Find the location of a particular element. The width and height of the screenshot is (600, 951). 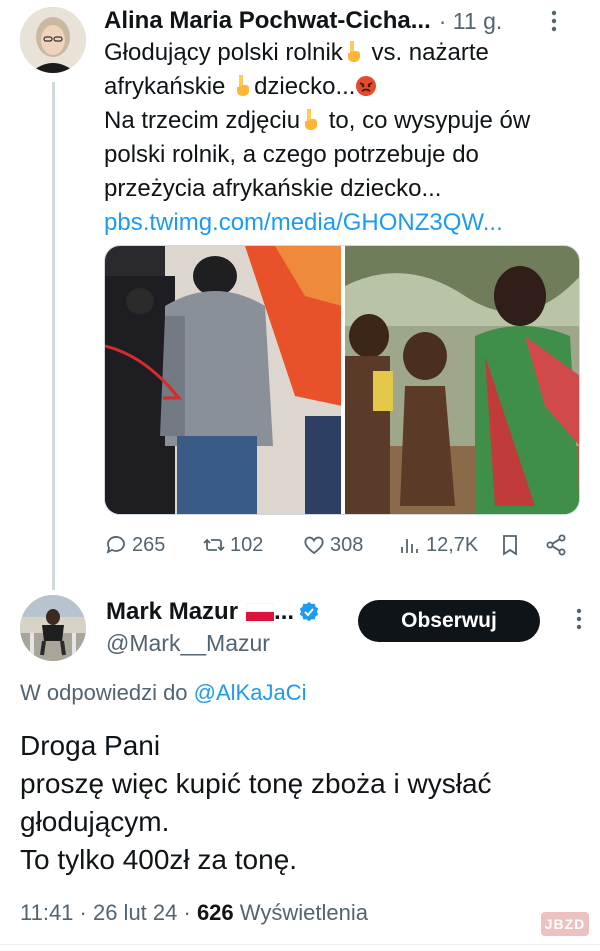

media-photo-african-family is located at coordinates (462, 380).